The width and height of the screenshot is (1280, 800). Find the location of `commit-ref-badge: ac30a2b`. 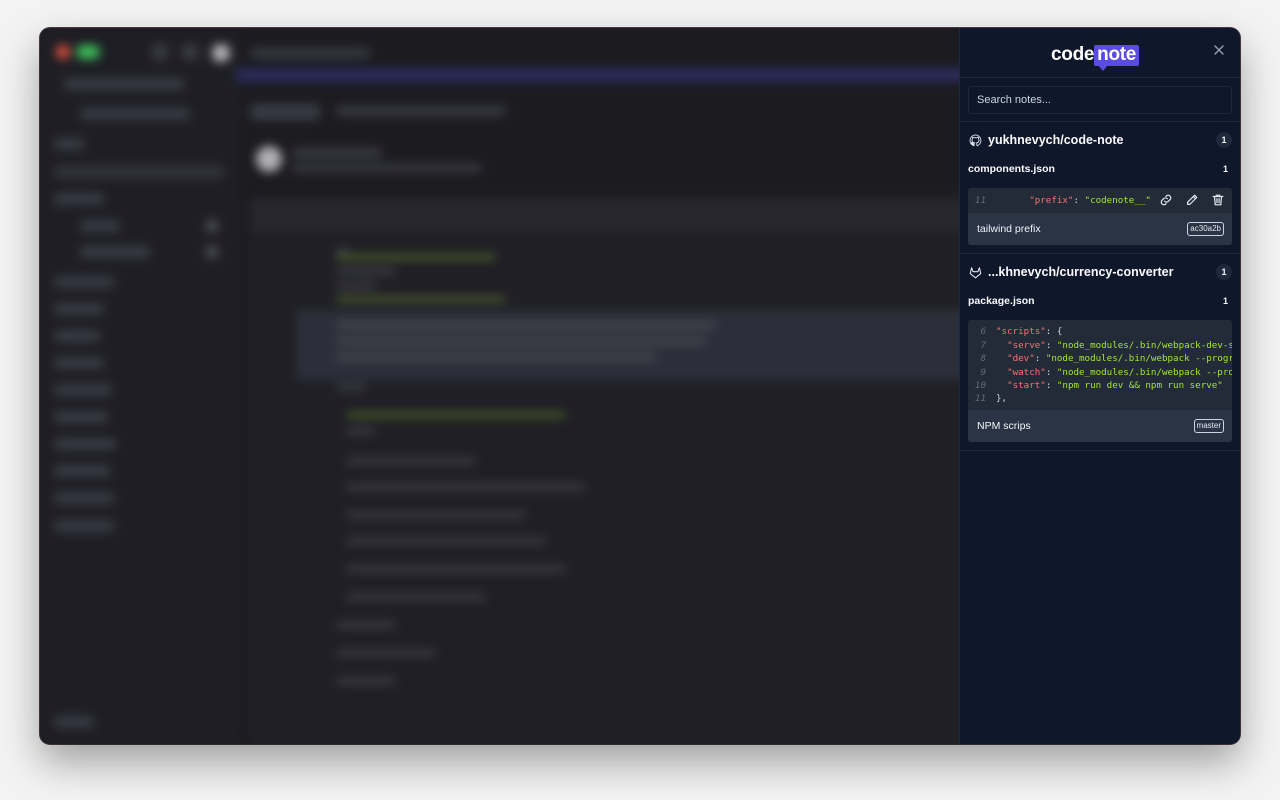

commit-ref-badge: ac30a2b is located at coordinates (1205, 229).